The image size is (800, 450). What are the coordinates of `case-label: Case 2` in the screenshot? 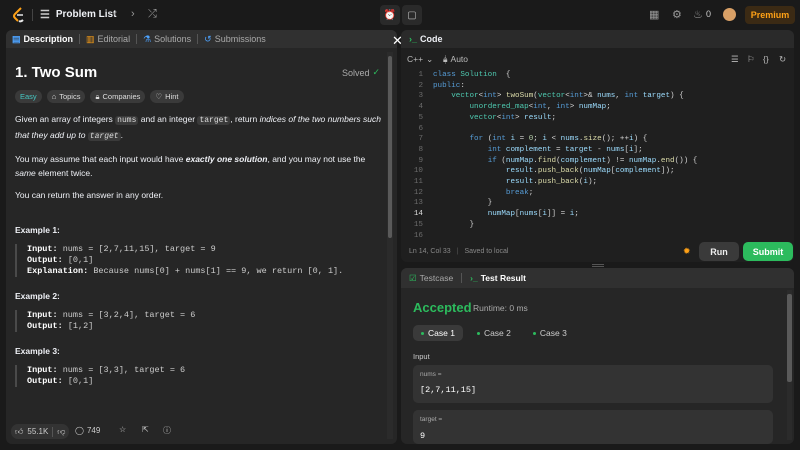 It's located at (497, 333).